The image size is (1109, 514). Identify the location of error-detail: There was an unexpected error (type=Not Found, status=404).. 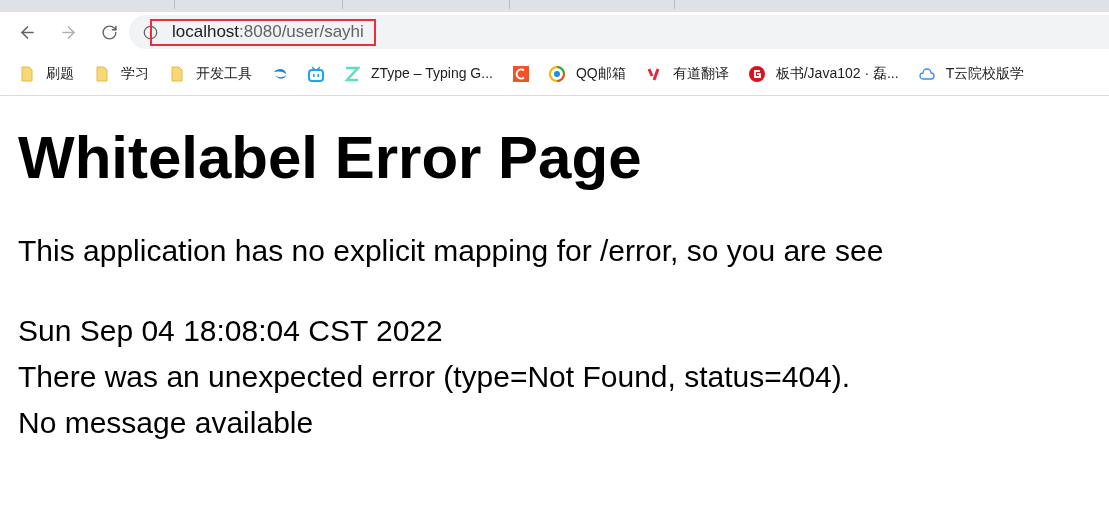
(435, 377).